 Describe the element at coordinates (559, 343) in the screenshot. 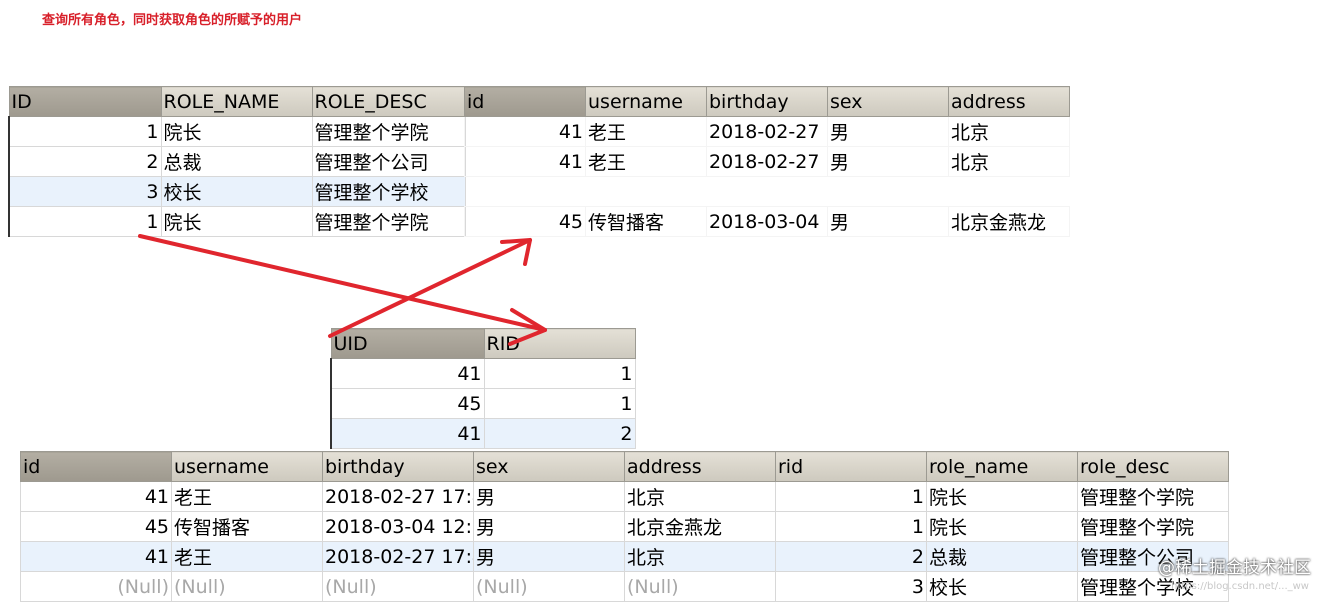

I see `col-header: RID` at that location.